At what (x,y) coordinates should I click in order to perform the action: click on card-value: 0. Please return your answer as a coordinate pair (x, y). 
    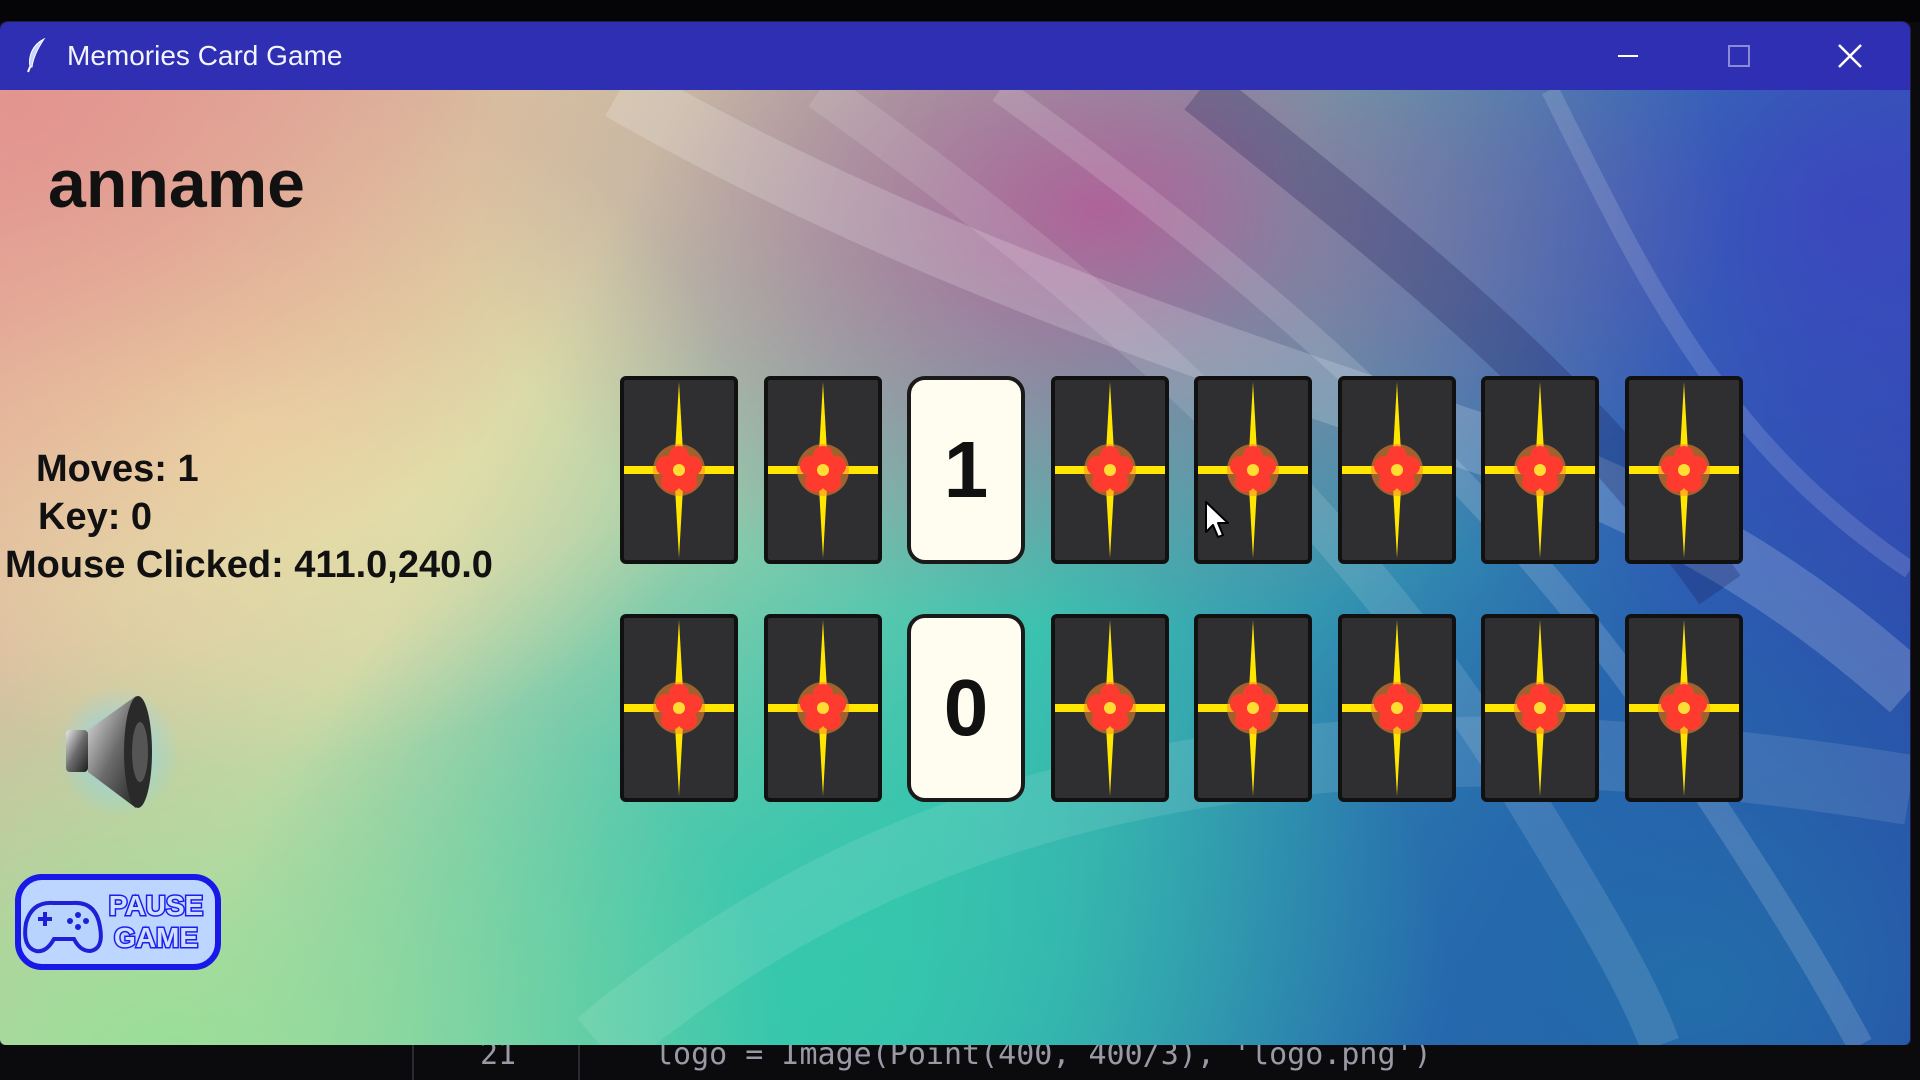
    Looking at the image, I should click on (966, 707).